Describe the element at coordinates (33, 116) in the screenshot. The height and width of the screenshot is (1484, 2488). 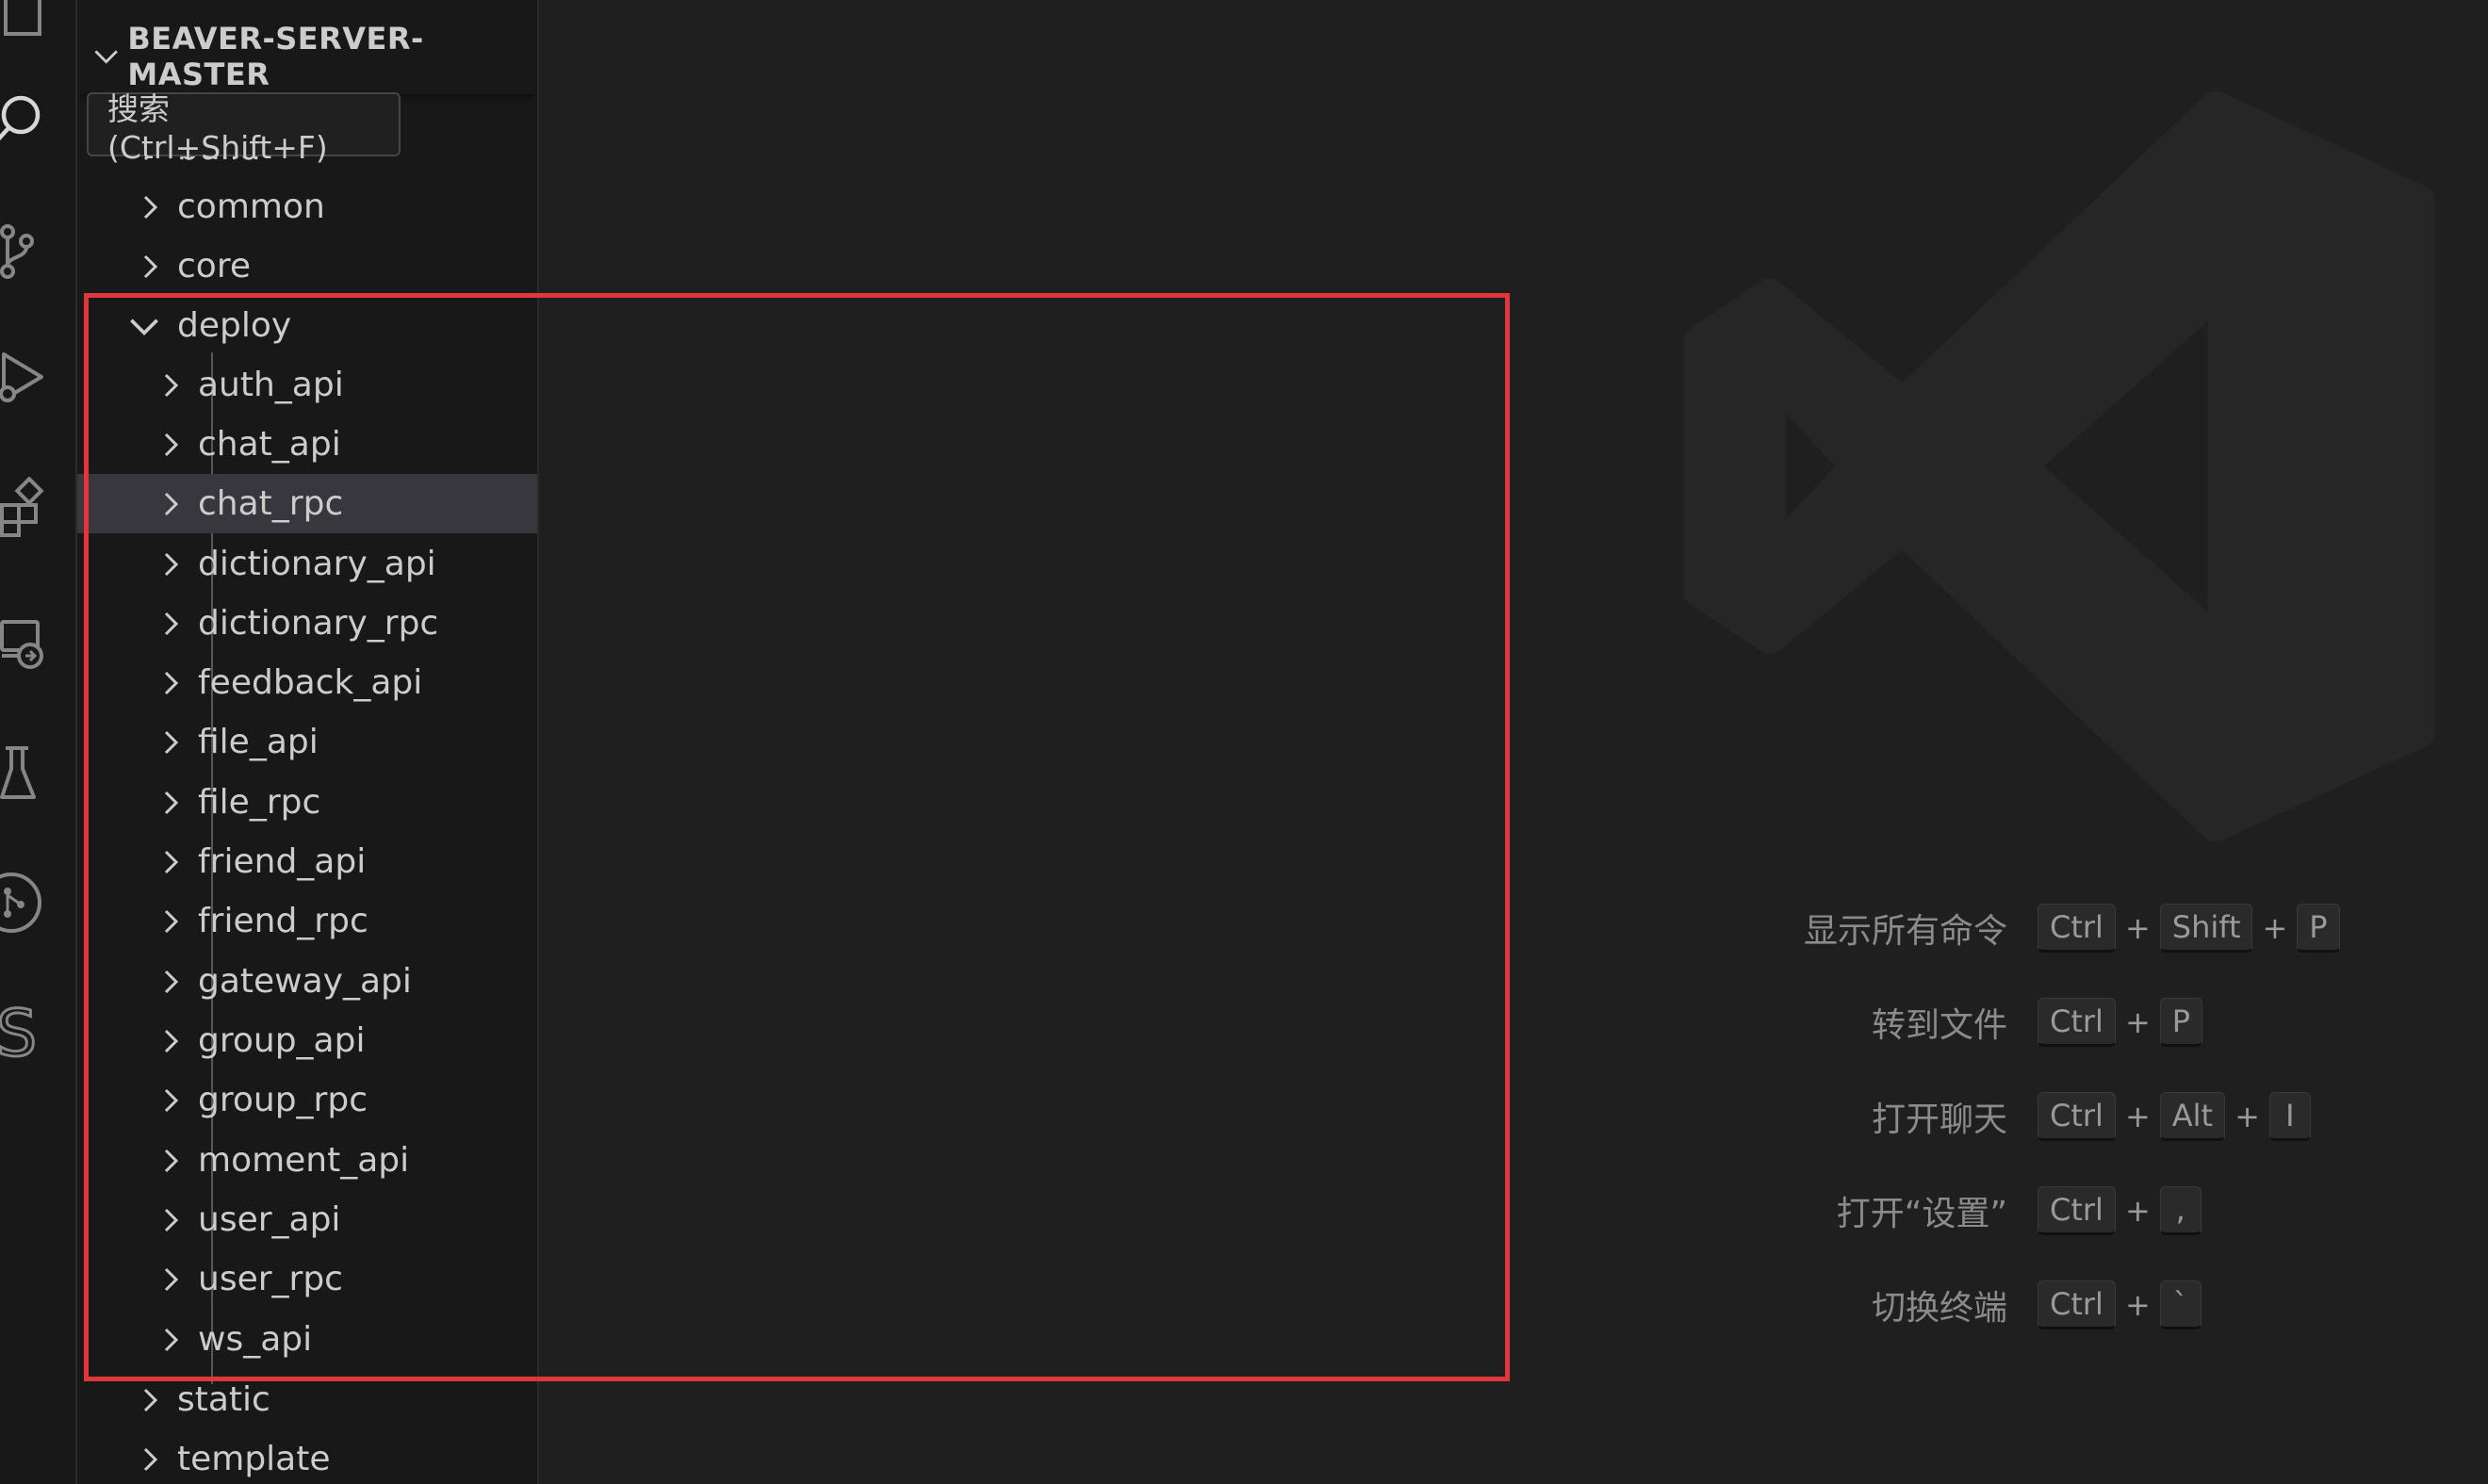
I see `search-icon` at that location.